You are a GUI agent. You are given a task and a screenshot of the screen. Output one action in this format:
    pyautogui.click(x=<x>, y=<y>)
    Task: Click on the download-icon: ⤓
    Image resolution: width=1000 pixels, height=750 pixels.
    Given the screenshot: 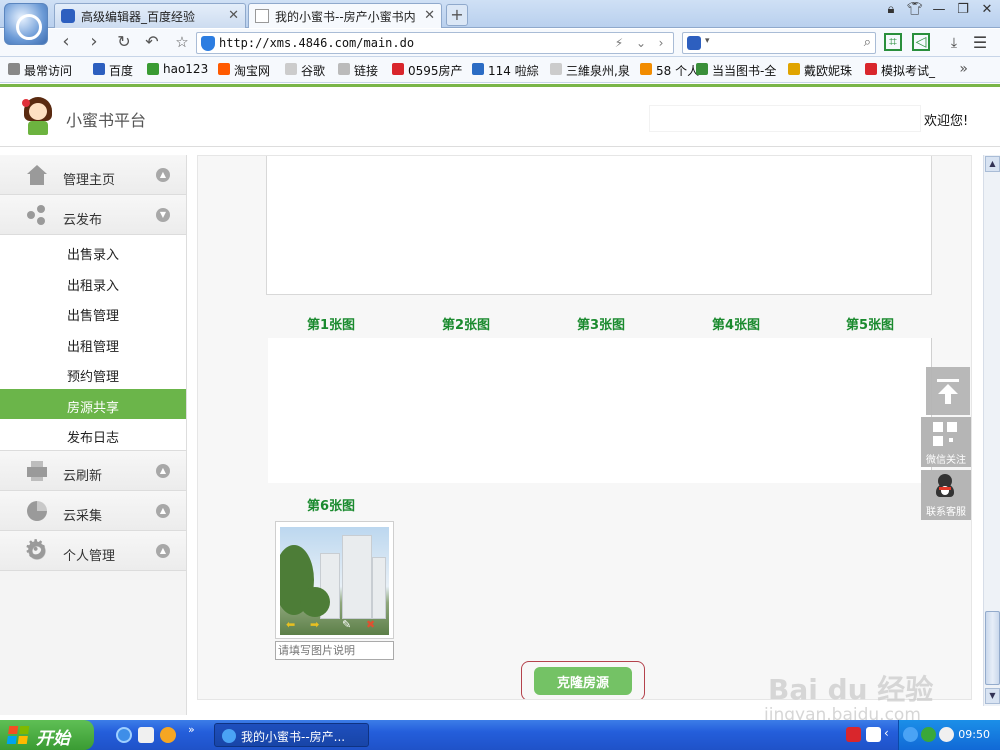 What is the action you would take?
    pyautogui.click(x=954, y=43)
    